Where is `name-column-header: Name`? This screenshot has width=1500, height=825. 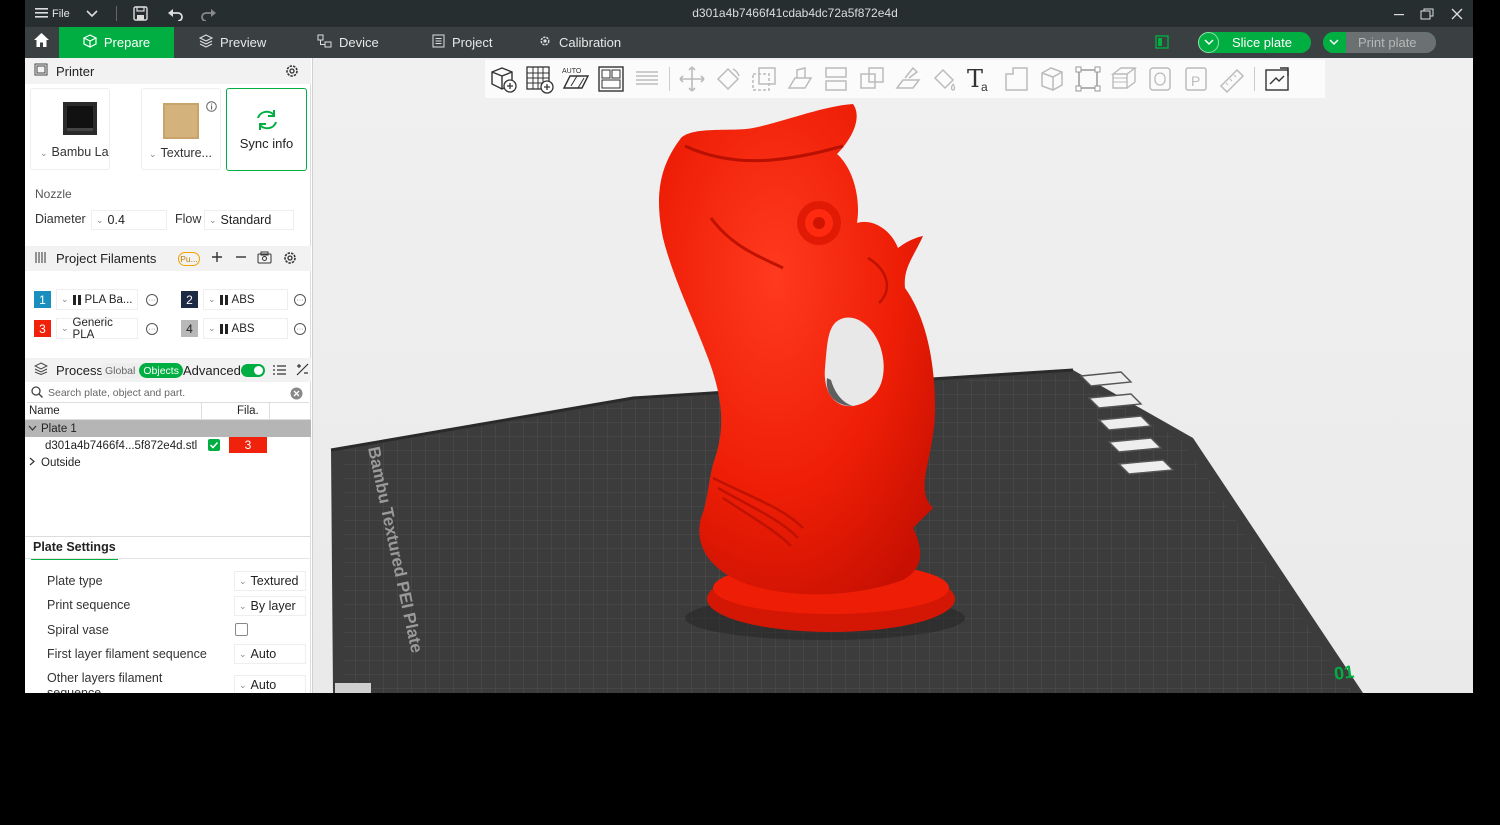
name-column-header: Name is located at coordinates (44, 411).